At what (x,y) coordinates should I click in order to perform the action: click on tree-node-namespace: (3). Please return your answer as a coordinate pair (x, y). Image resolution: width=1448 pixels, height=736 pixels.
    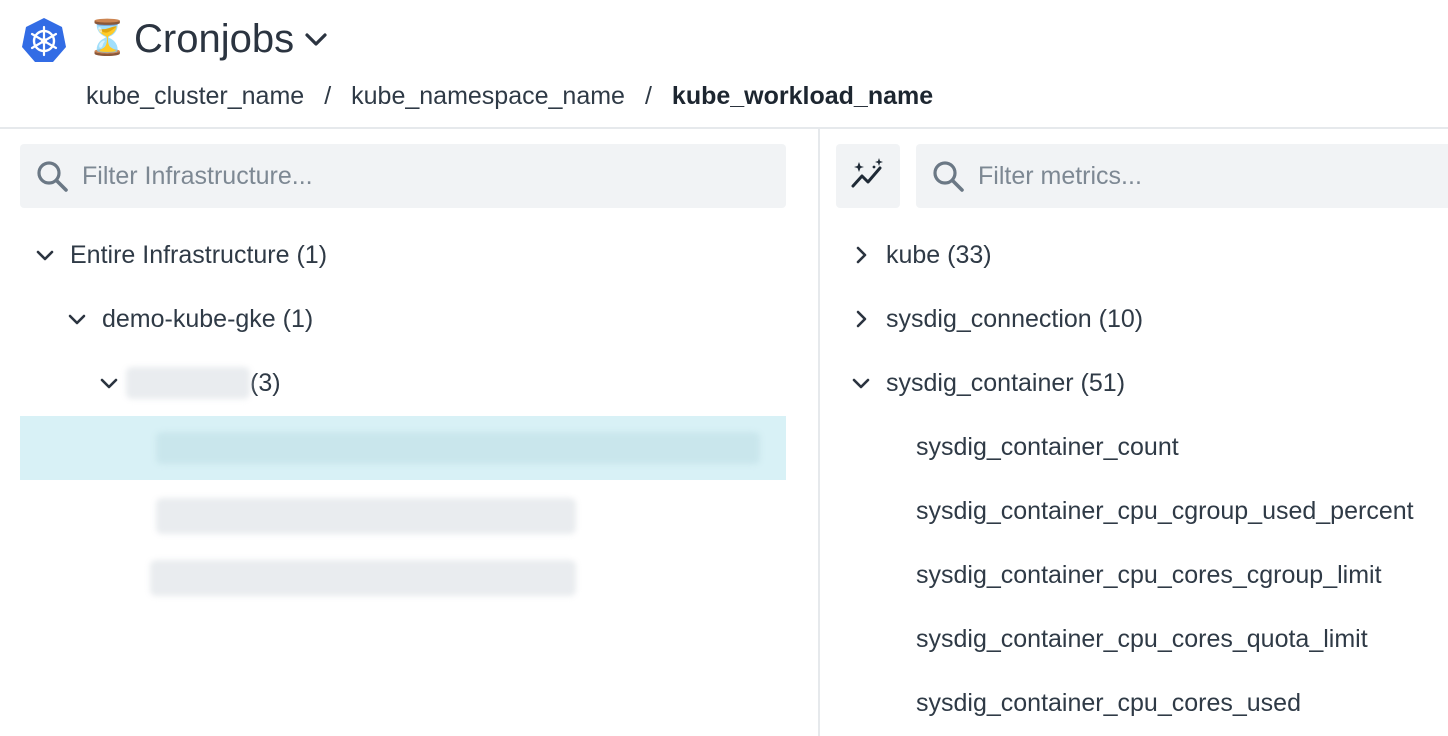
    Looking at the image, I should click on (189, 383).